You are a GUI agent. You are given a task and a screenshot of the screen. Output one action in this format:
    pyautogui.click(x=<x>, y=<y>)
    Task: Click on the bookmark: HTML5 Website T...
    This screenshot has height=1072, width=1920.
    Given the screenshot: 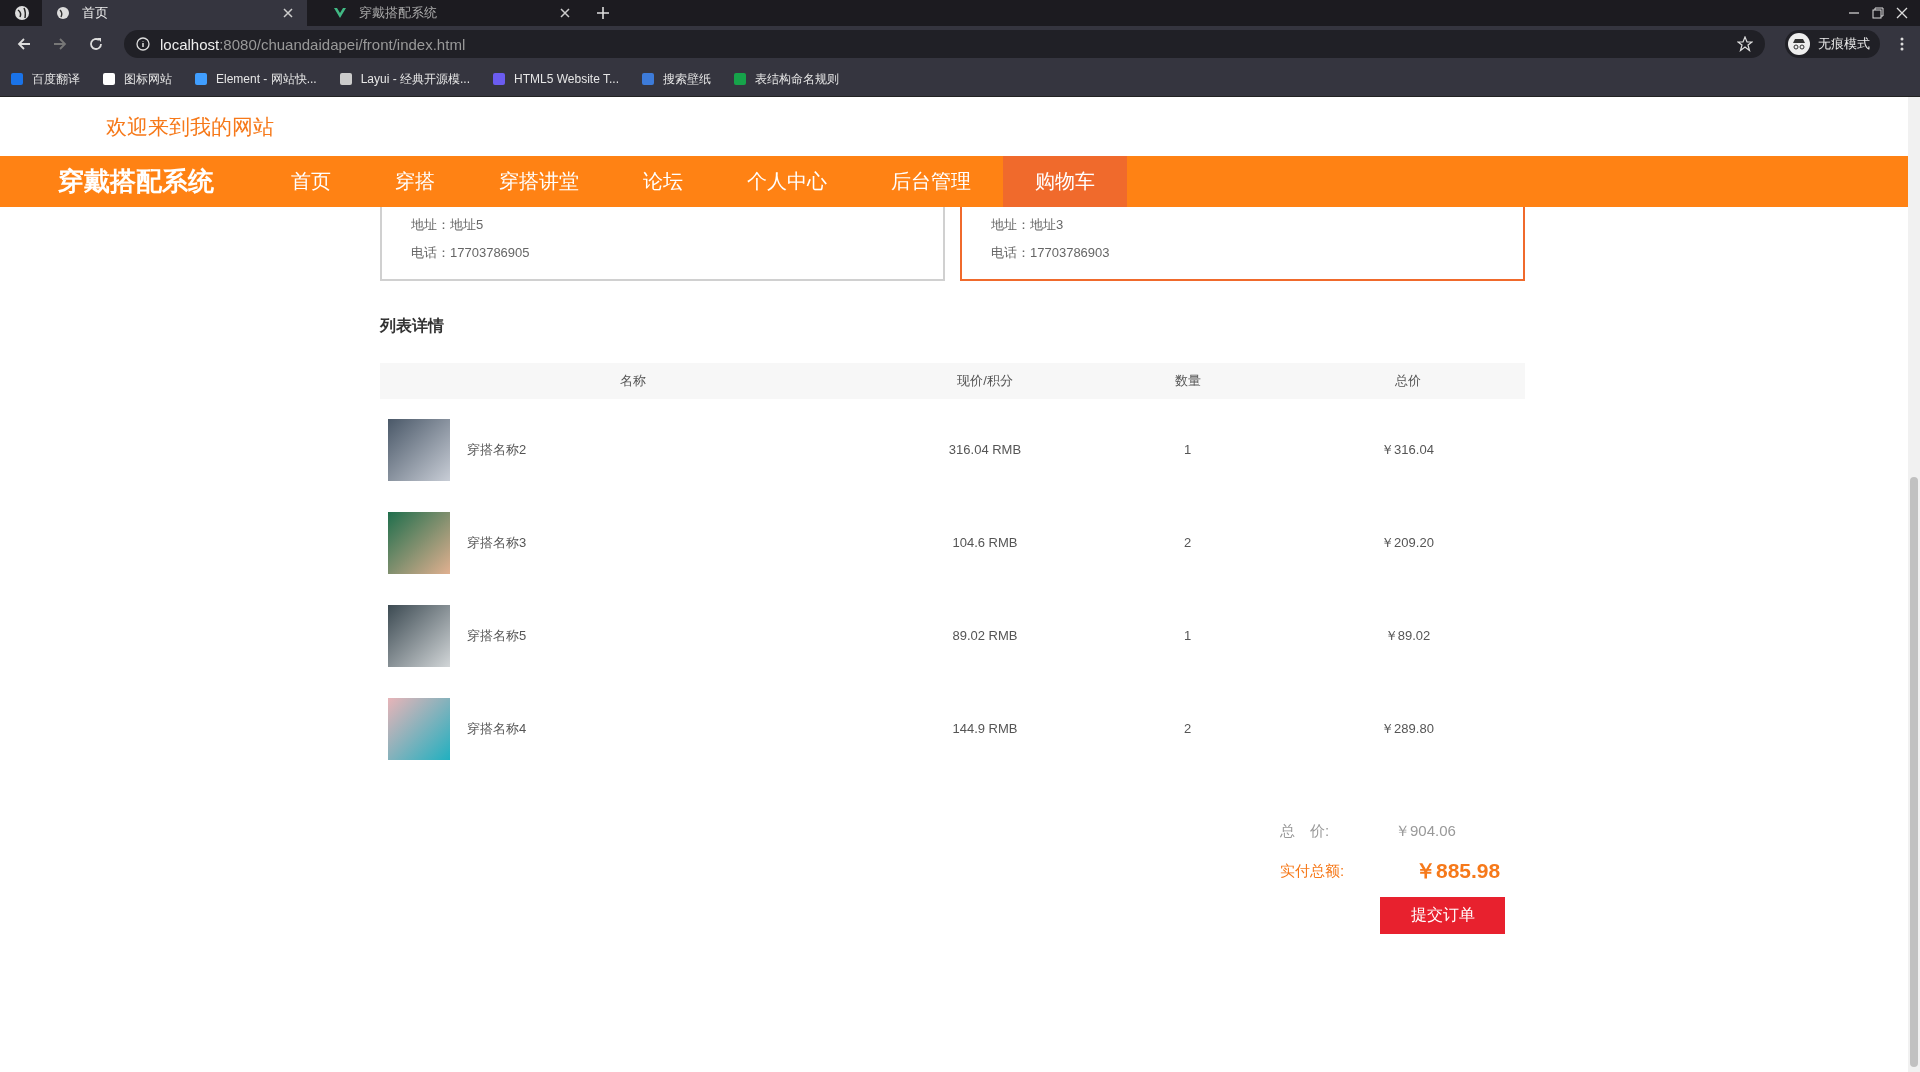 What is the action you would take?
    pyautogui.click(x=555, y=79)
    